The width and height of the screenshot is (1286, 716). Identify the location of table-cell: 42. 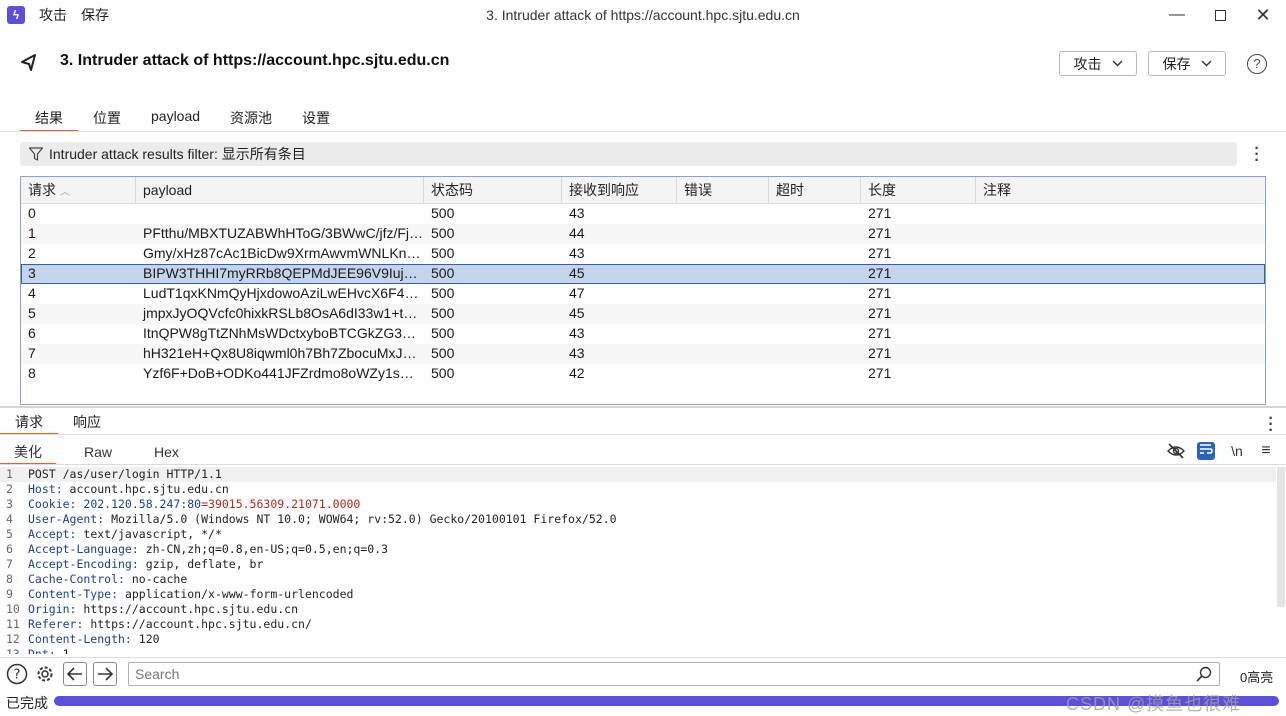
(577, 373).